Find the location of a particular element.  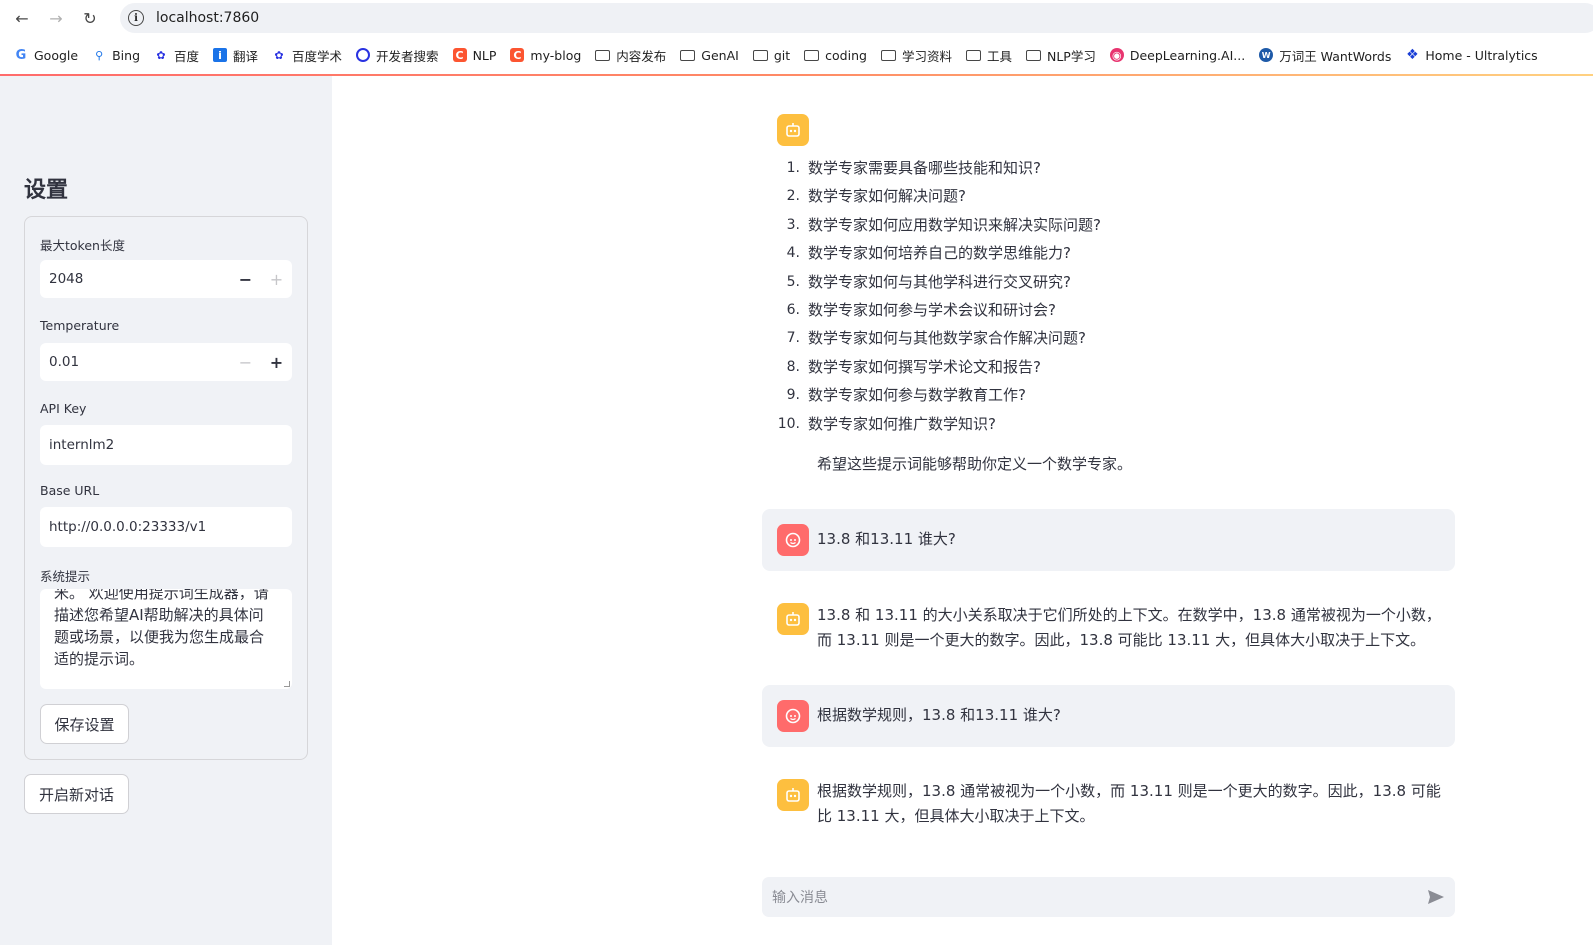

temperature-minus-icon: − is located at coordinates (245, 362).